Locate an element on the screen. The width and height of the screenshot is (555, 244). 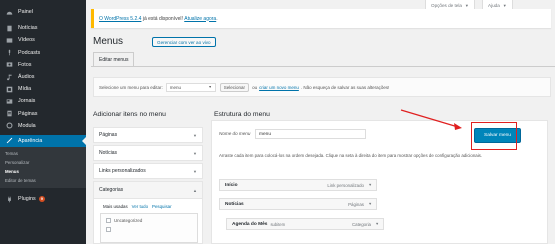
create-new-menu-link: criar um novo menu is located at coordinates (279, 87).